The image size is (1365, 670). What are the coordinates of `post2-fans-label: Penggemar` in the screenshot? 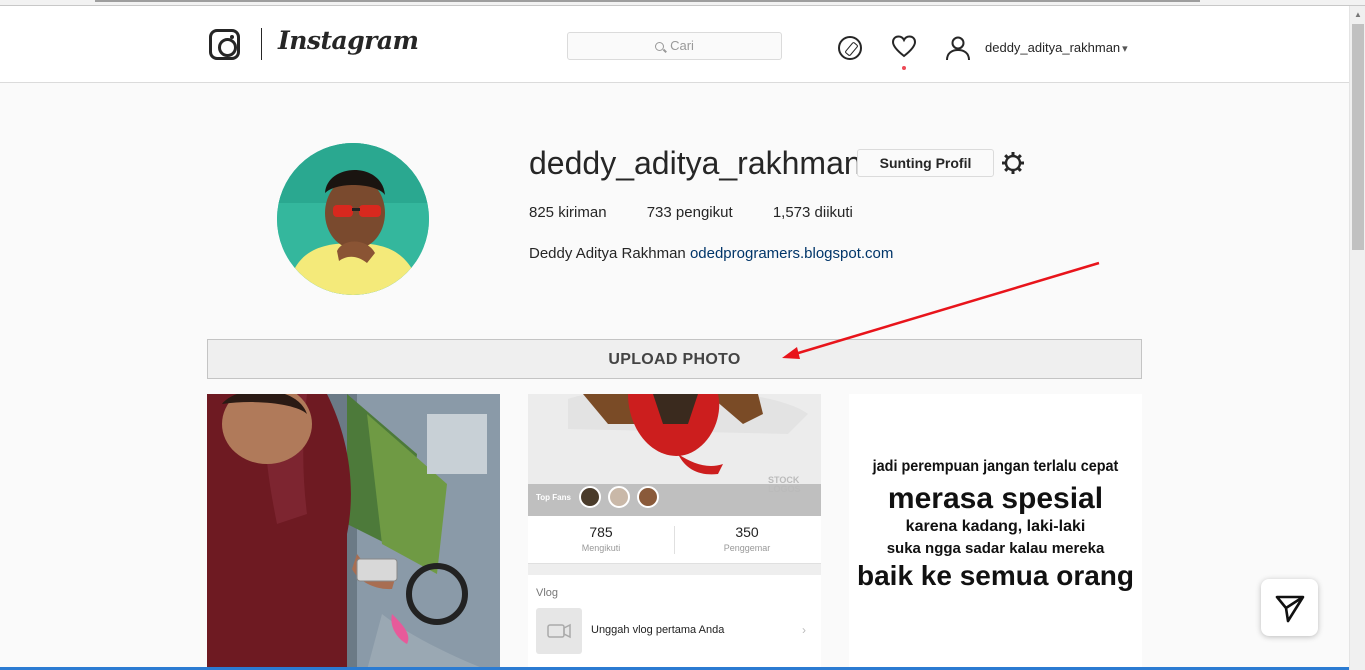 It's located at (747, 548).